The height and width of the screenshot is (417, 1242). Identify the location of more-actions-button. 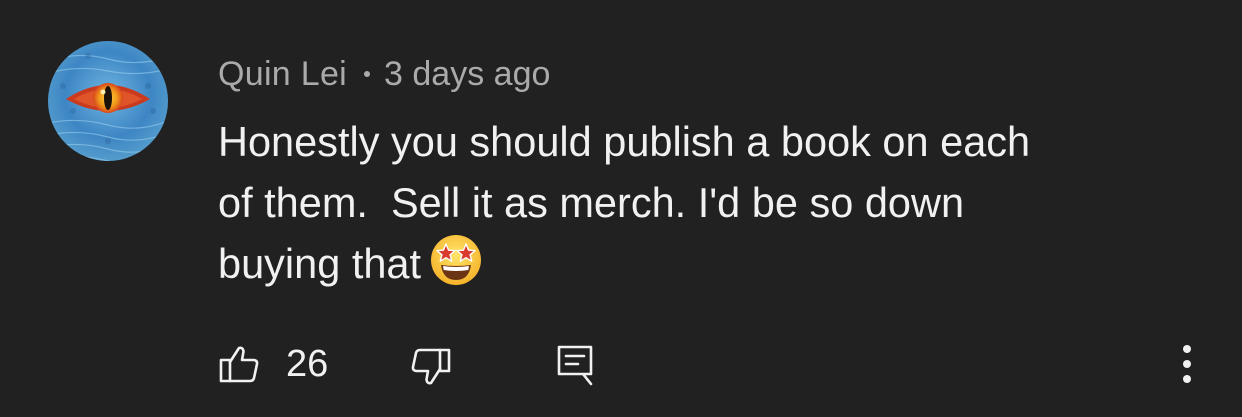
(1187, 364).